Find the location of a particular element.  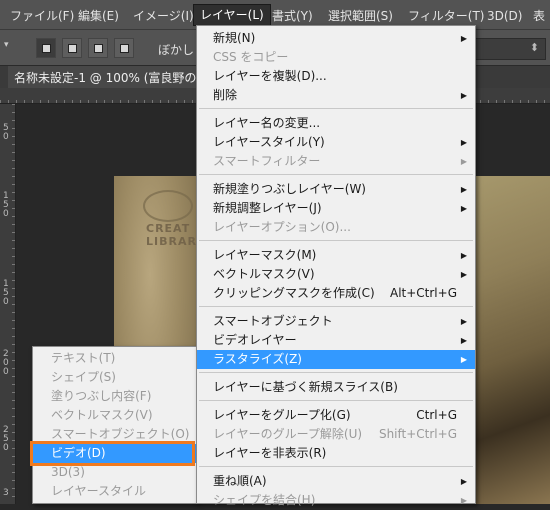

menu-item-label: 新規調整レイヤー(J) is located at coordinates (267, 208).